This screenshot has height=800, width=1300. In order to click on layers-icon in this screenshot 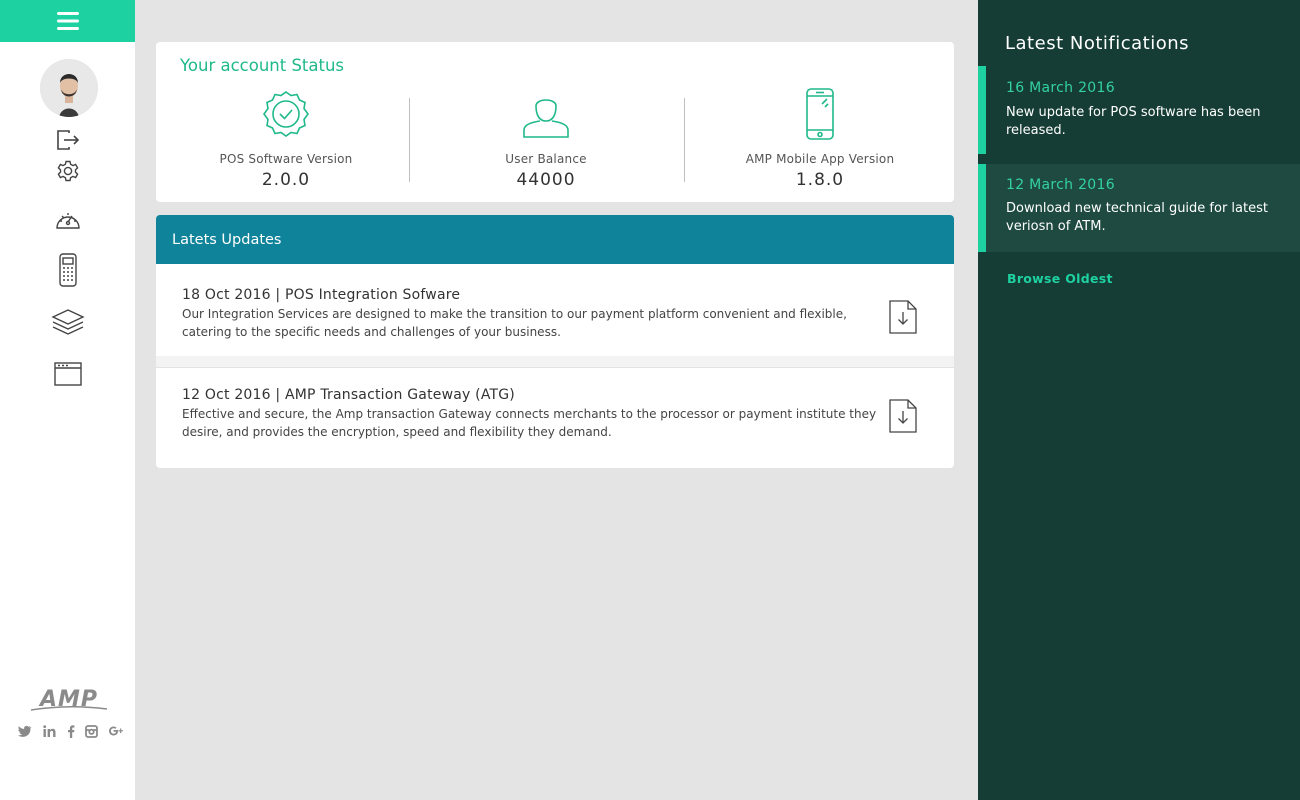, I will do `click(67, 322)`.